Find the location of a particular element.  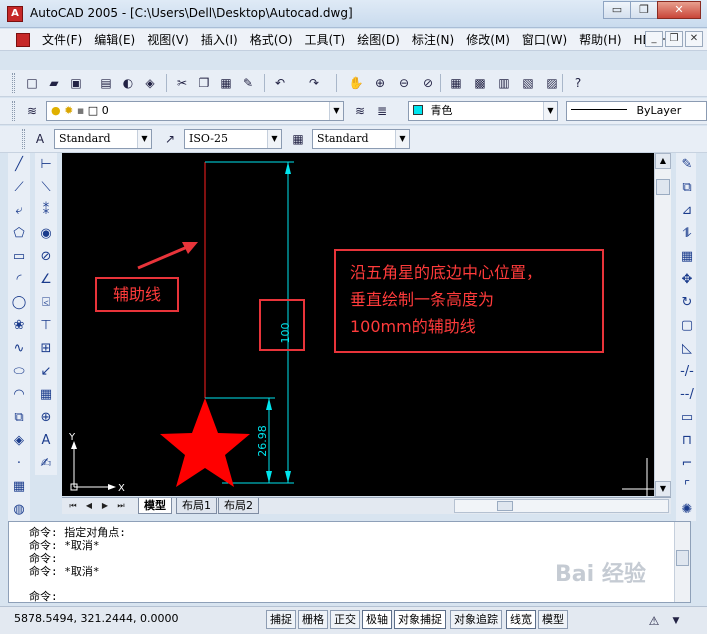

text-style-icon: A is located at coordinates (40, 139).